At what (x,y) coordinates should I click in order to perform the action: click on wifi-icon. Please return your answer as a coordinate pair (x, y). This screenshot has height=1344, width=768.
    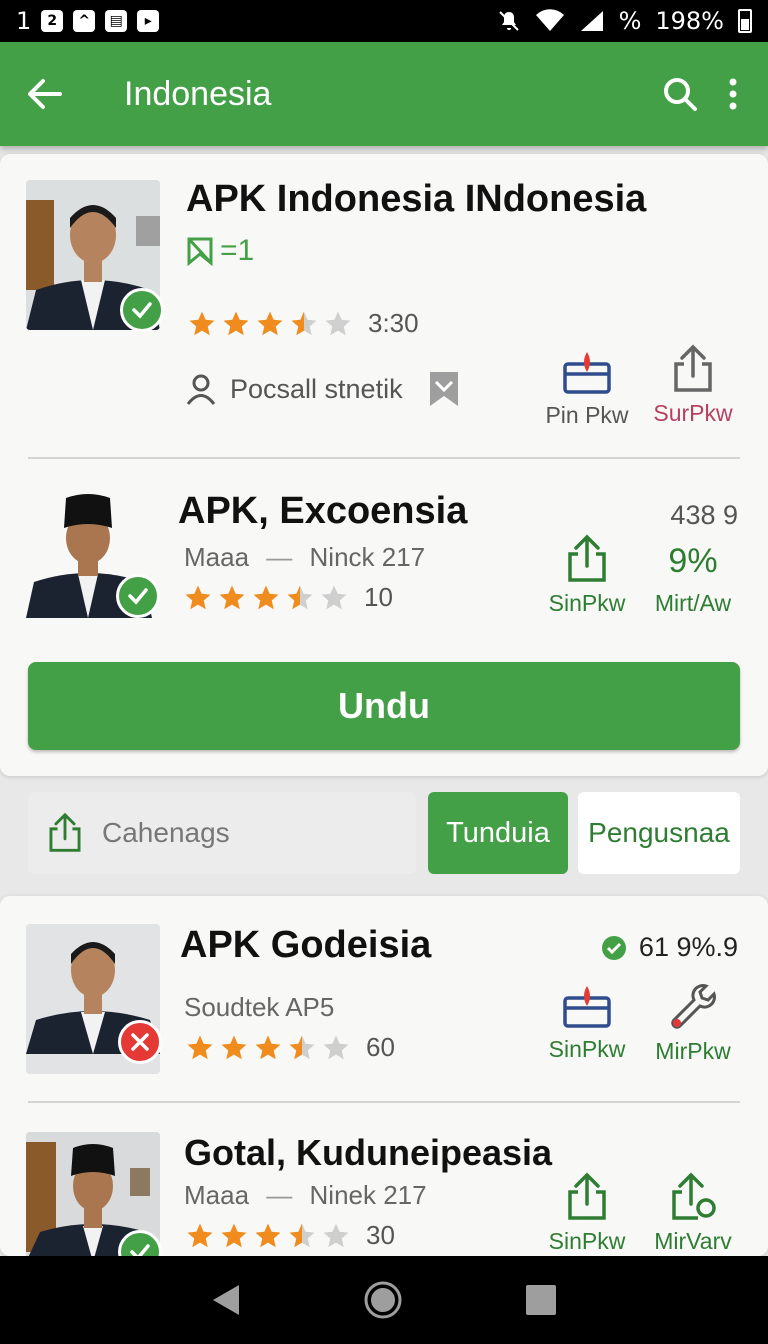
    Looking at the image, I should click on (549, 20).